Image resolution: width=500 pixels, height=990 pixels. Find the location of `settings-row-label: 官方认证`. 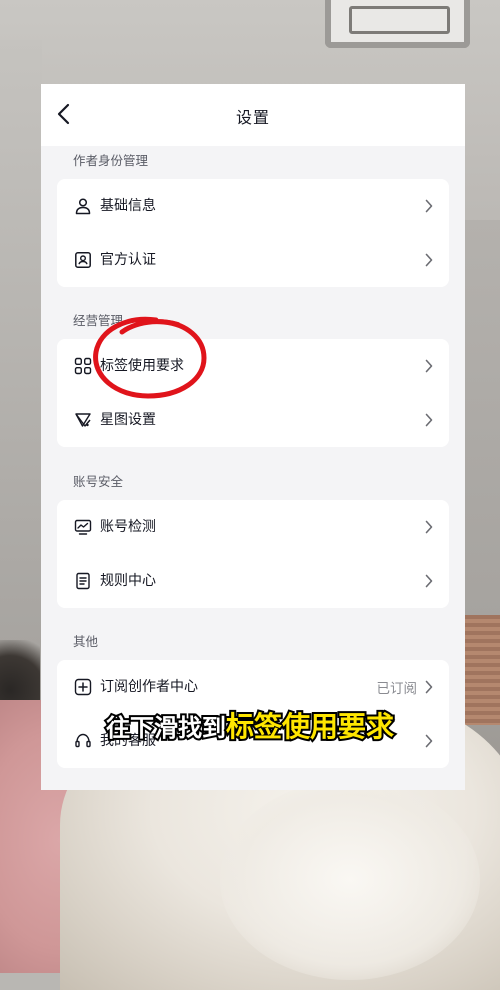

settings-row-label: 官方认证 is located at coordinates (128, 260).